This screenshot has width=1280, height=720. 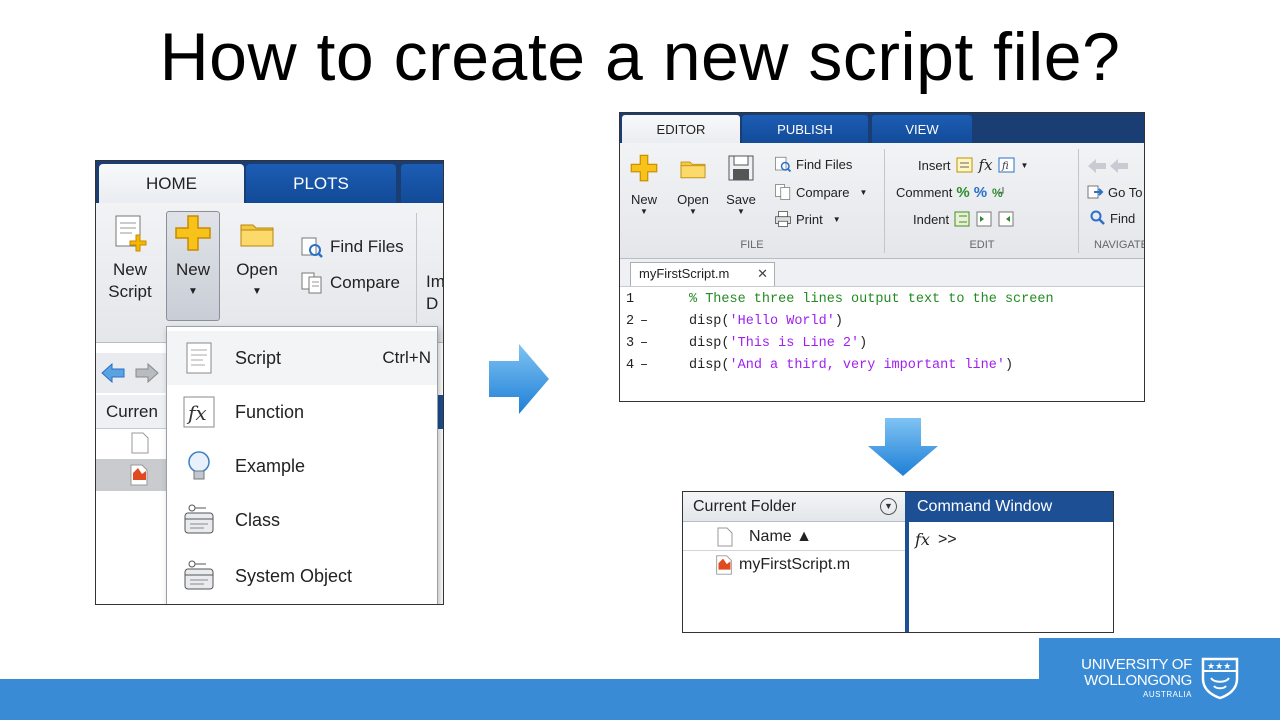 What do you see at coordinates (781, 565) in the screenshot?
I see `folder-file-row: myFirstScript.m` at bounding box center [781, 565].